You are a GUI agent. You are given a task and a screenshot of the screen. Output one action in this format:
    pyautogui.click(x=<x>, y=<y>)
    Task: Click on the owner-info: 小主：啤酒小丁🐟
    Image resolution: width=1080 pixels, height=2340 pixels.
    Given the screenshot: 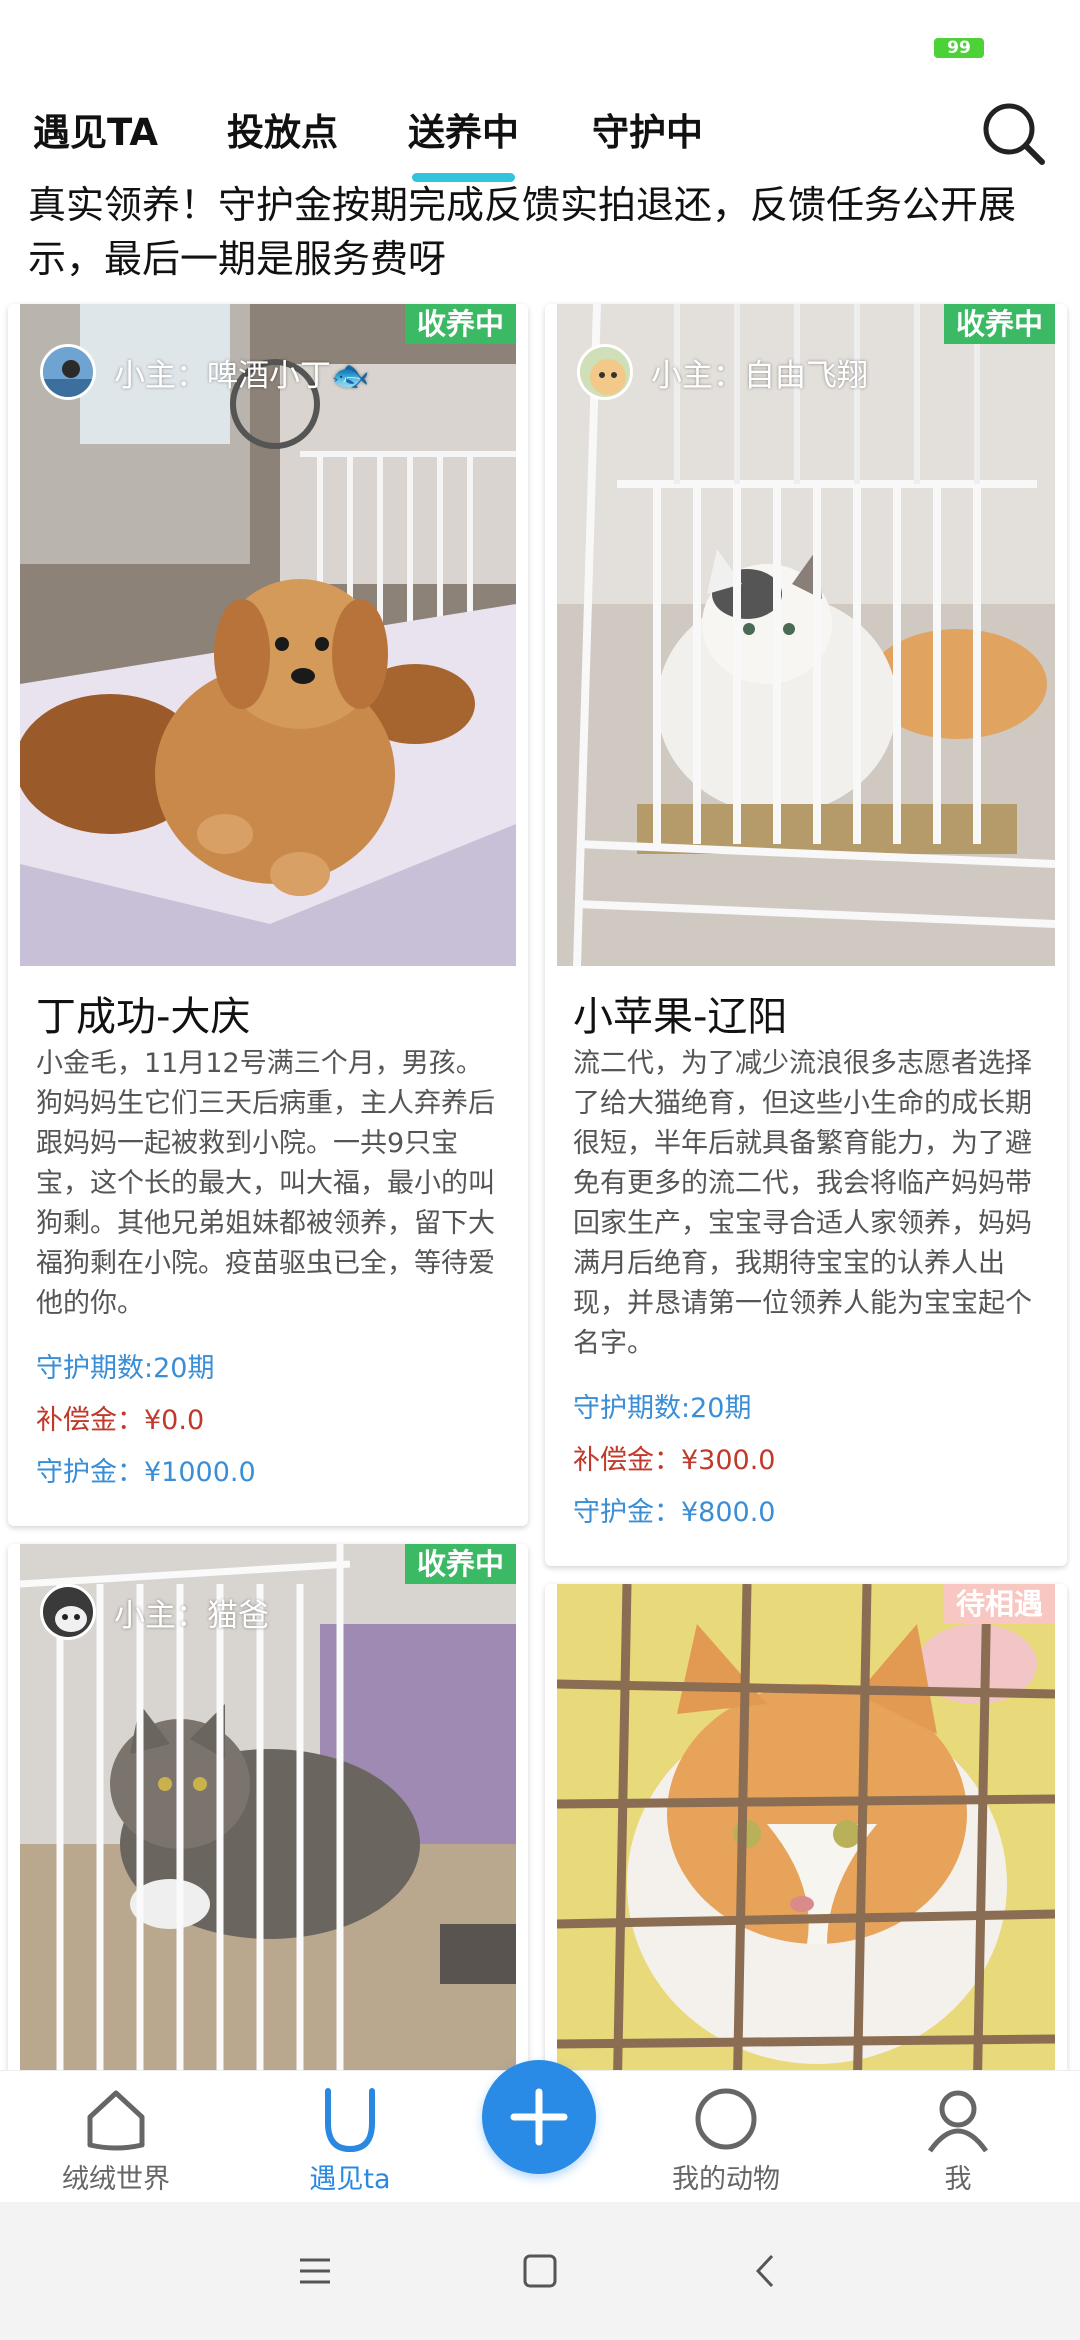 What is the action you would take?
    pyautogui.click(x=205, y=372)
    